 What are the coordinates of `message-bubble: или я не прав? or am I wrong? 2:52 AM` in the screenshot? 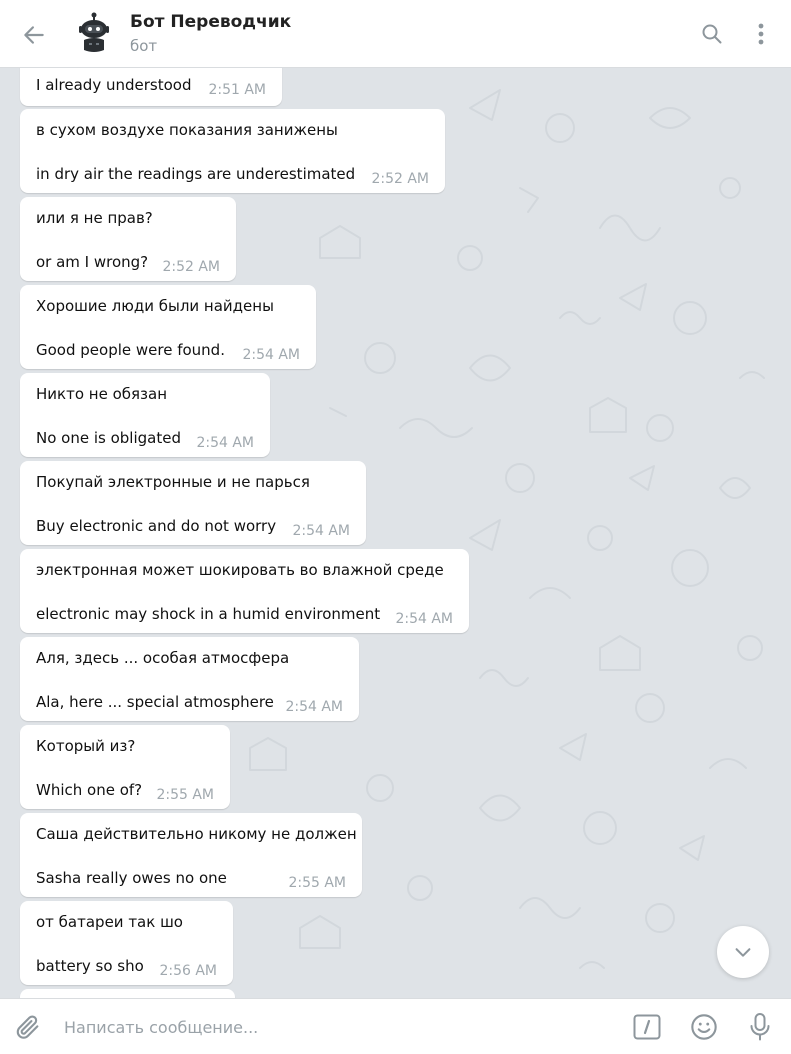 It's located at (128, 239).